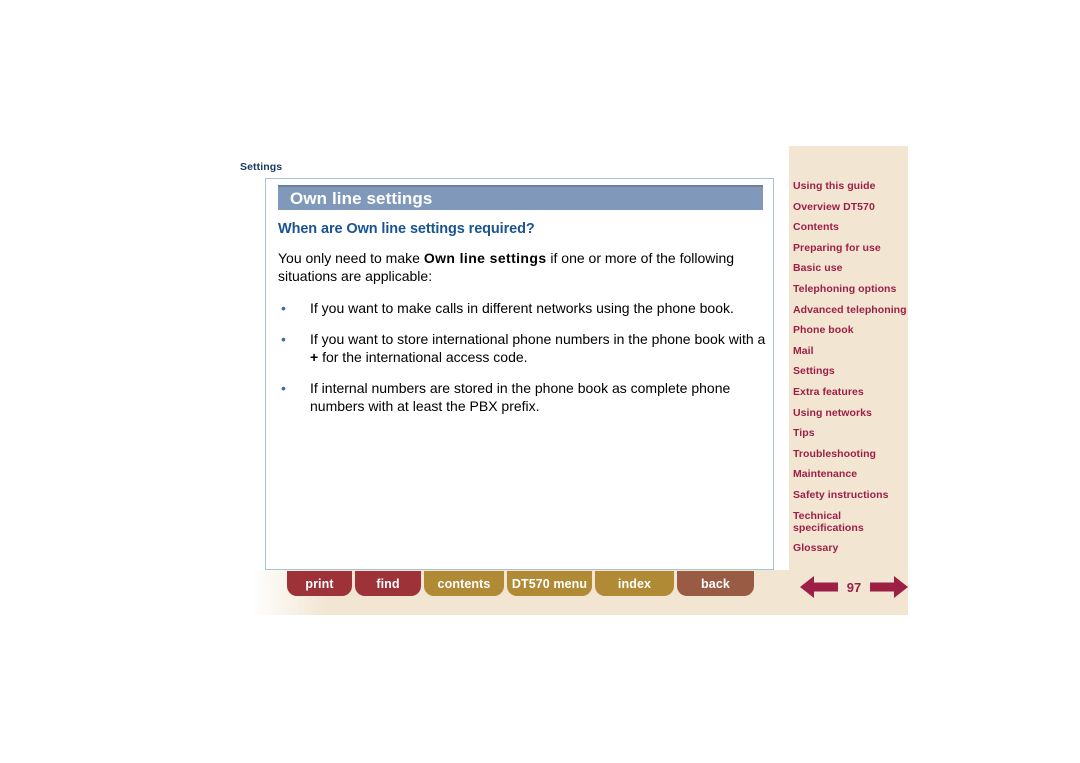  What do you see at coordinates (406, 229) in the screenshot?
I see `section-subheading: When are Own line settings required?` at bounding box center [406, 229].